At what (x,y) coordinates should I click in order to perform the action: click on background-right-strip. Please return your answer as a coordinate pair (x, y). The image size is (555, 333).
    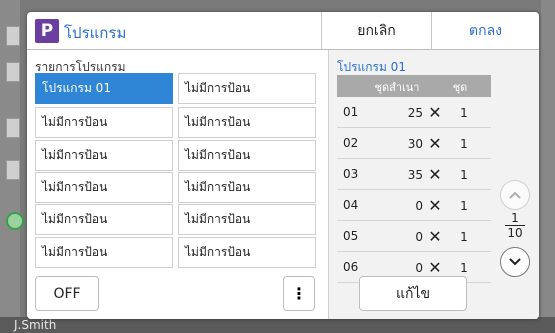
    Looking at the image, I should click on (548, 166).